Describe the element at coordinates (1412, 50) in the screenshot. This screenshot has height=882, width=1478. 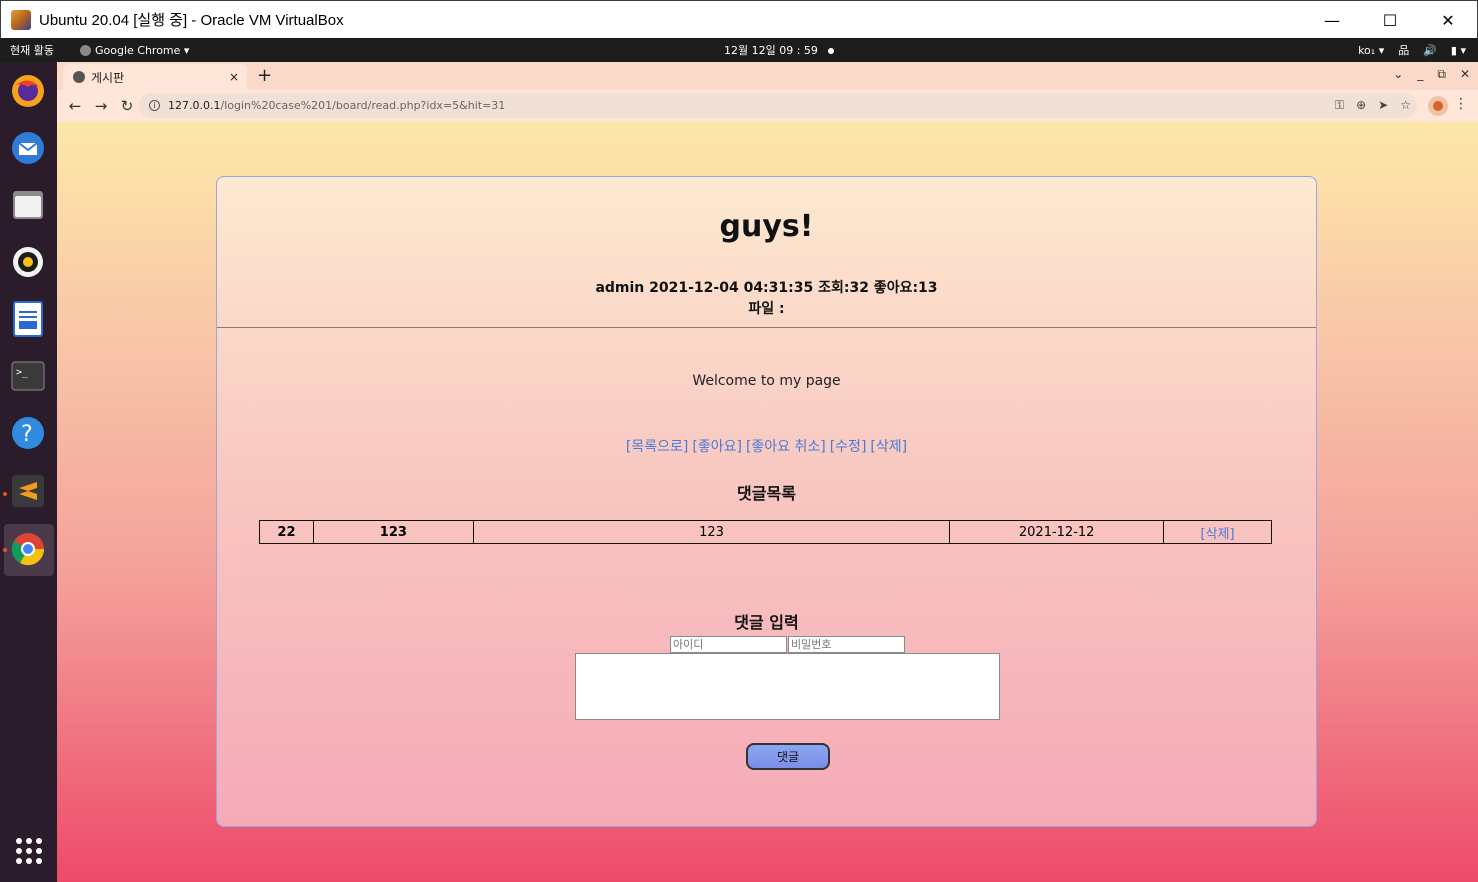
I see `system-tray: ko₁ ▾ 品 🔊 ▮ ▾` at that location.